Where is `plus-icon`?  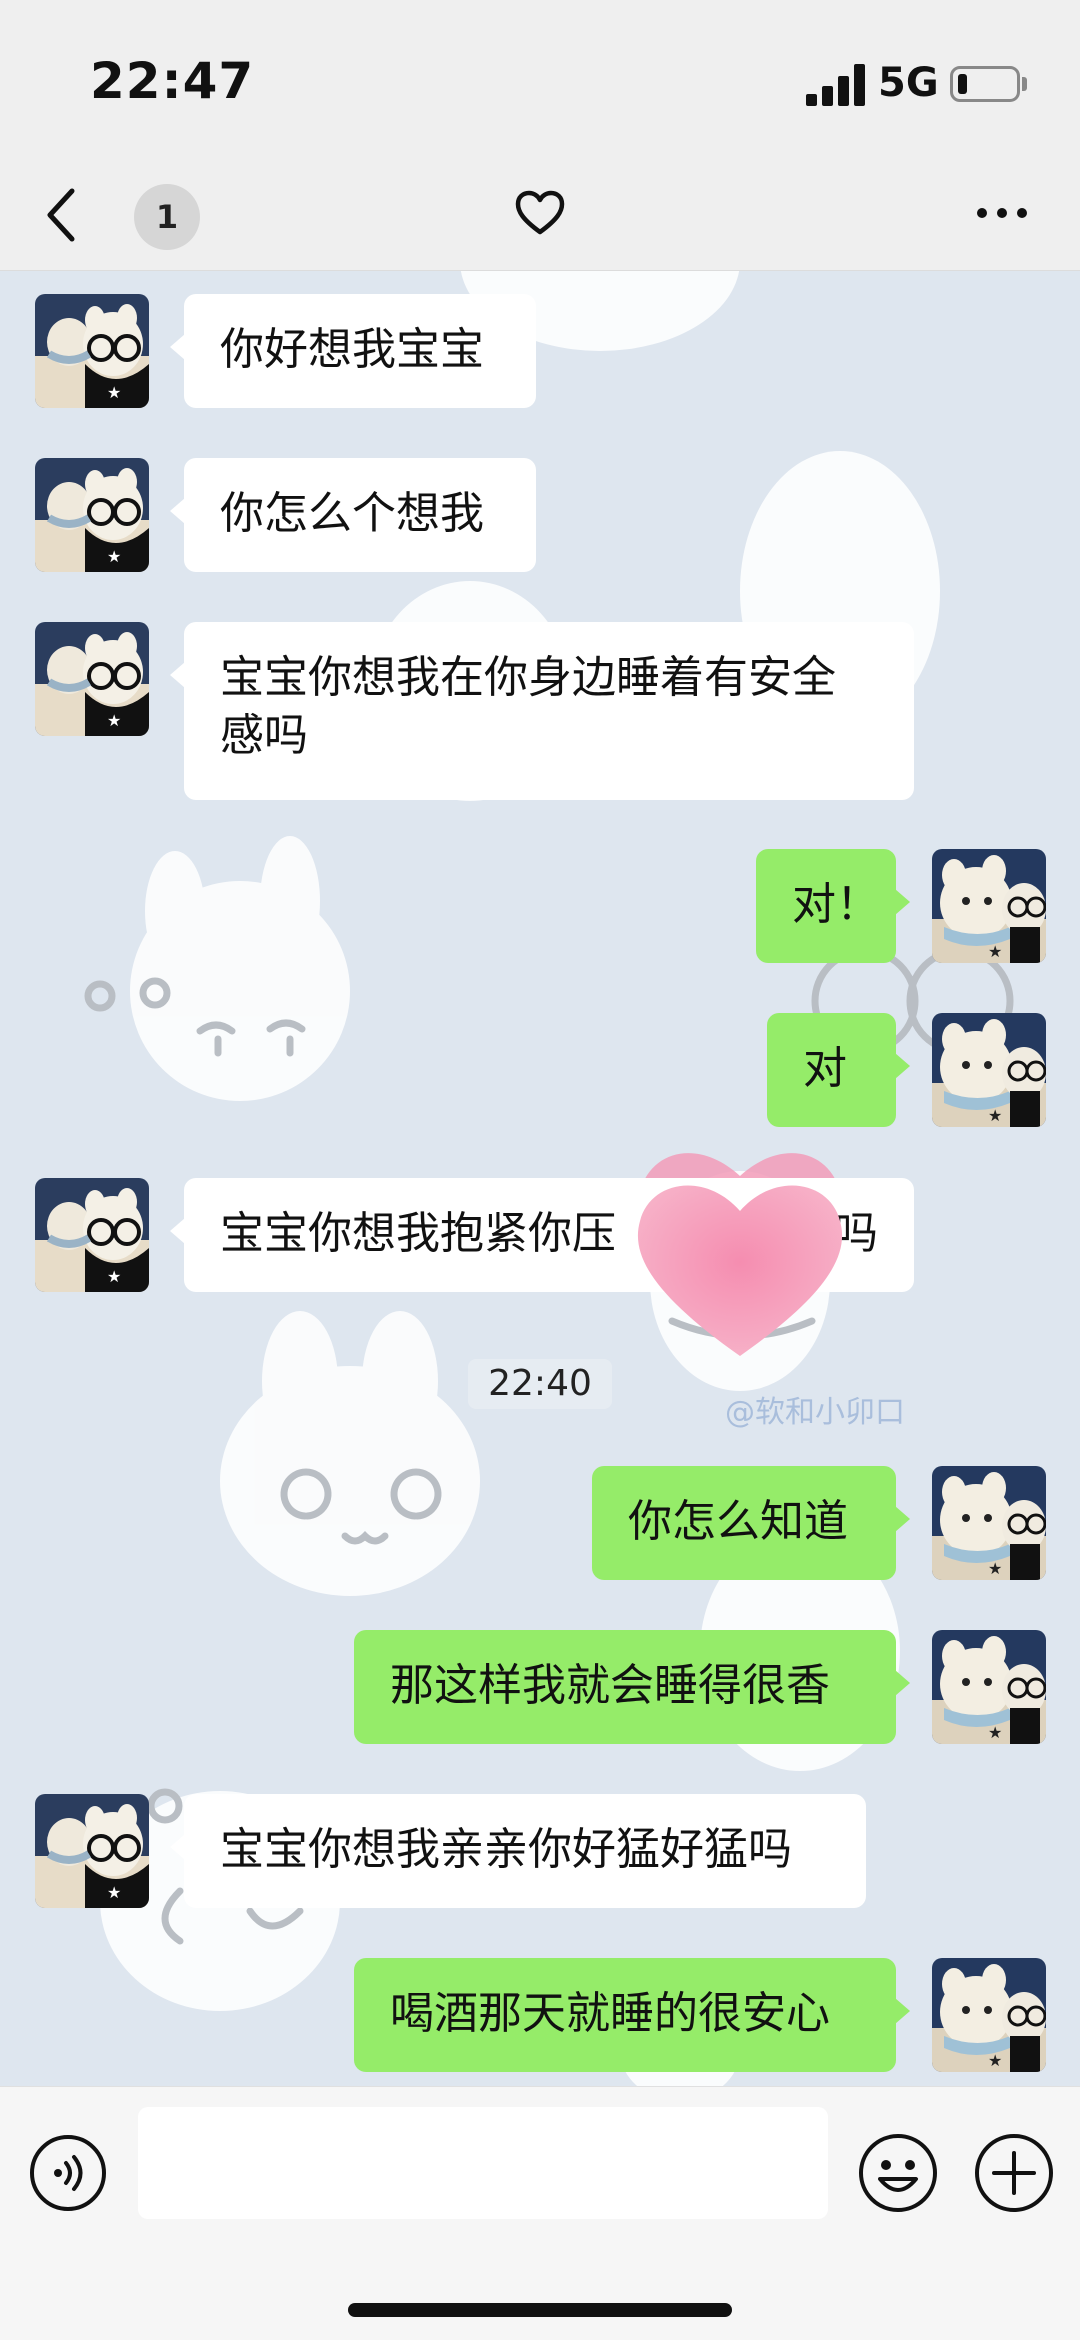 plus-icon is located at coordinates (1014, 2173).